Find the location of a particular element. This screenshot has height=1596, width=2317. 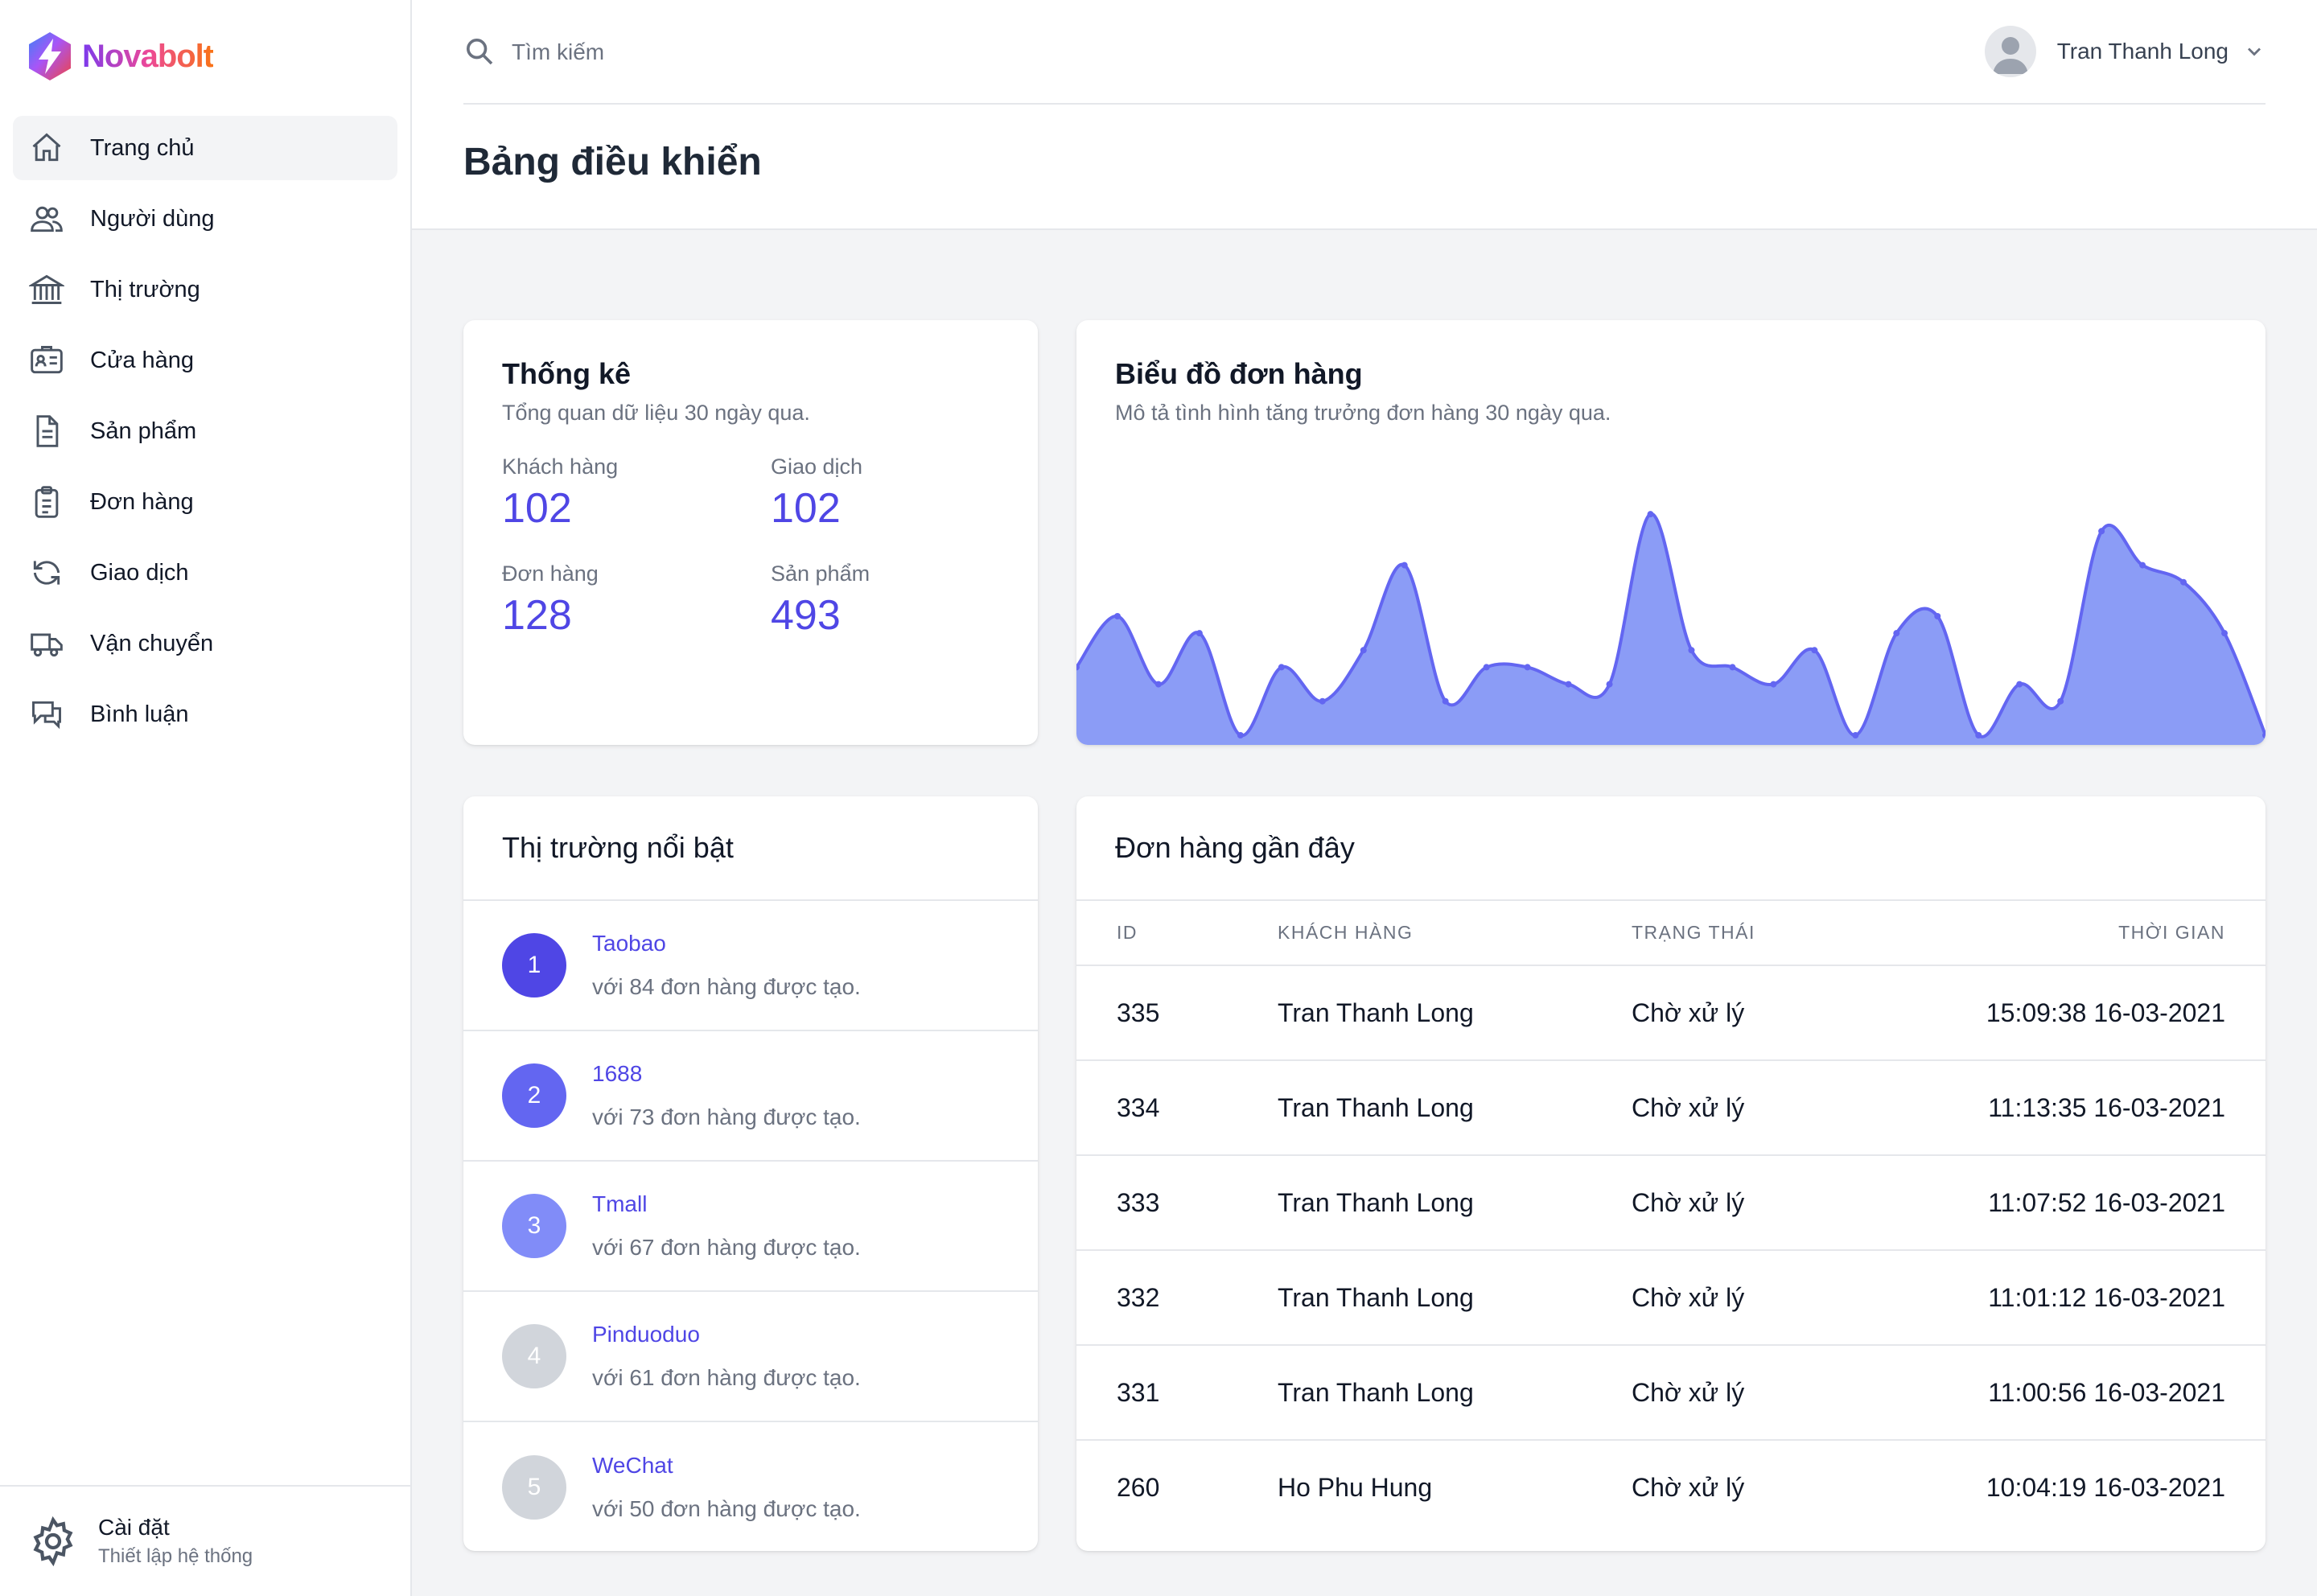

stat-label: Đơn hàng is located at coordinates (550, 573).